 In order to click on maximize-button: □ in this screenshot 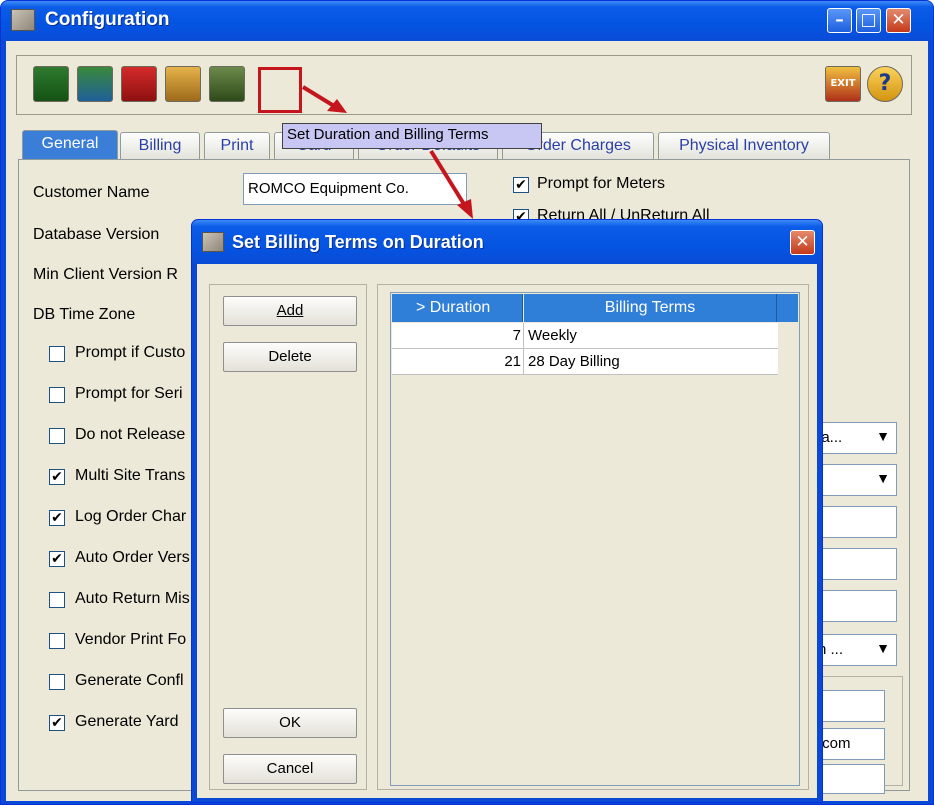, I will do `click(868, 20)`.